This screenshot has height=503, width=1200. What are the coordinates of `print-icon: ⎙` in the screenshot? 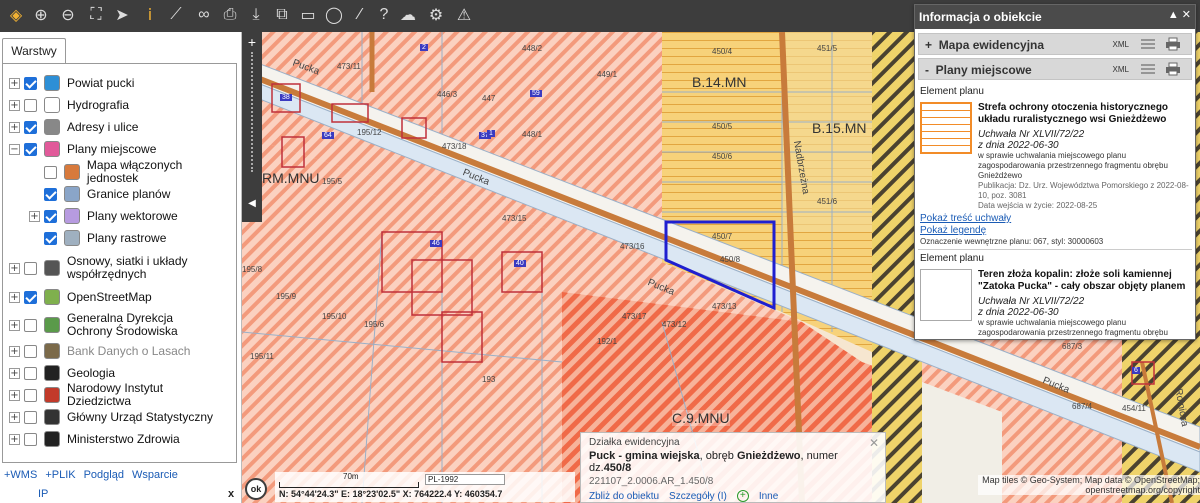 It's located at (230, 15).